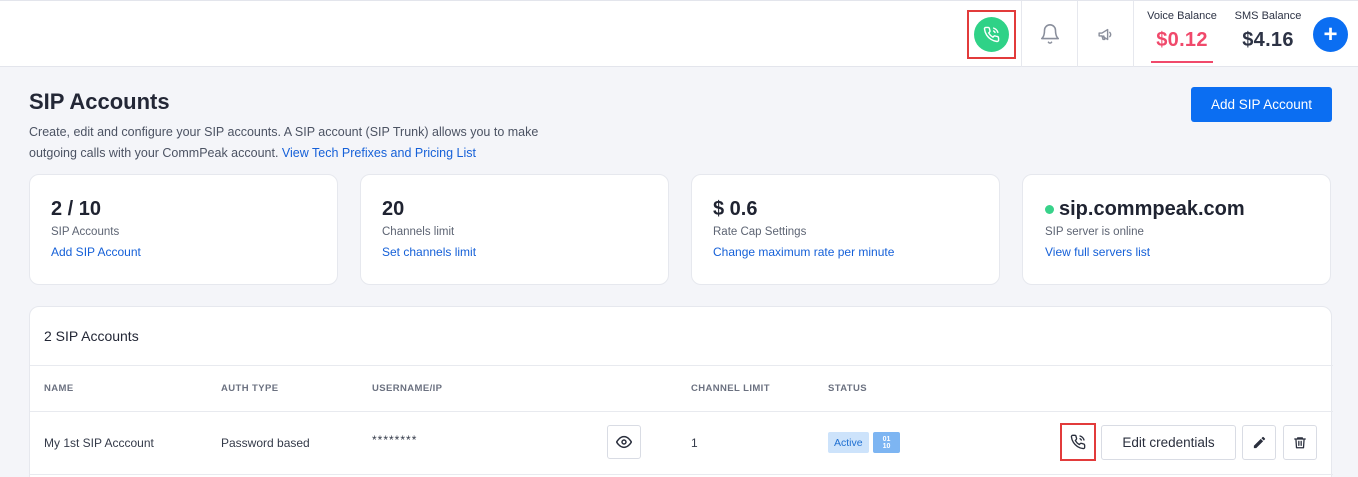 This screenshot has height=477, width=1358. Describe the element at coordinates (99, 101) in the screenshot. I see `page-title: SIP Accounts` at that location.